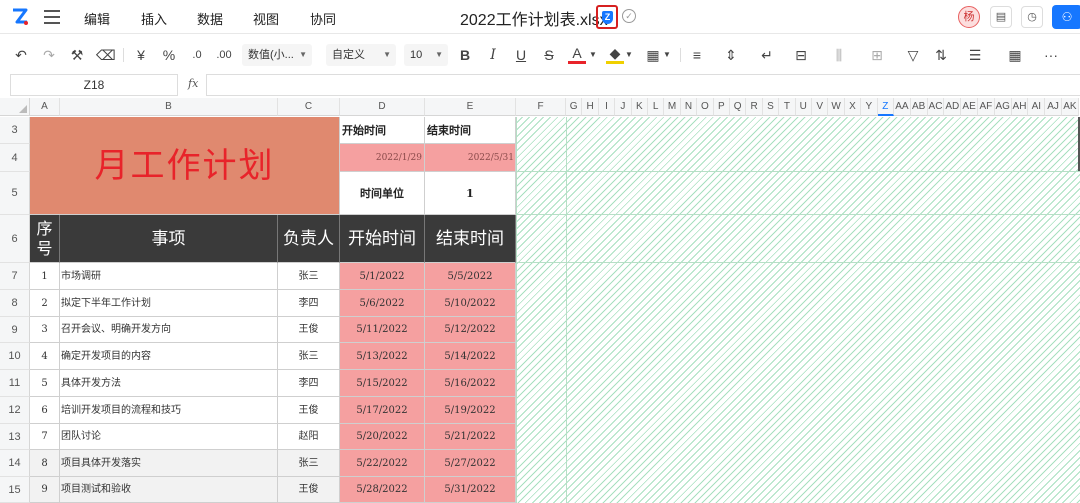  What do you see at coordinates (731, 55) in the screenshot?
I see `align-vertical-icon: ⇕` at bounding box center [731, 55].